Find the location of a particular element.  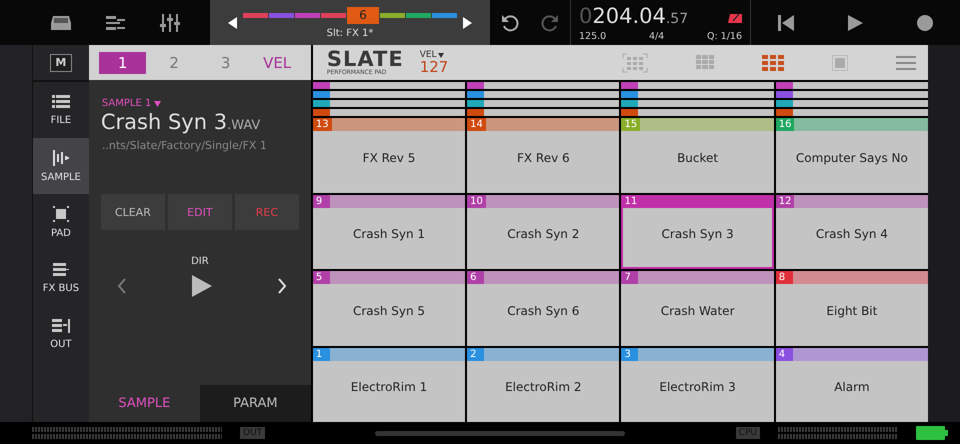

pad-number: 8 is located at coordinates (784, 277).